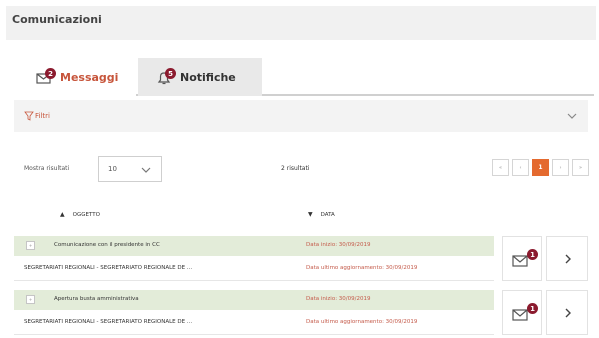 Image resolution: width=599 pixels, height=338 pixels. I want to click on prev-page-button: ‹, so click(520, 167).